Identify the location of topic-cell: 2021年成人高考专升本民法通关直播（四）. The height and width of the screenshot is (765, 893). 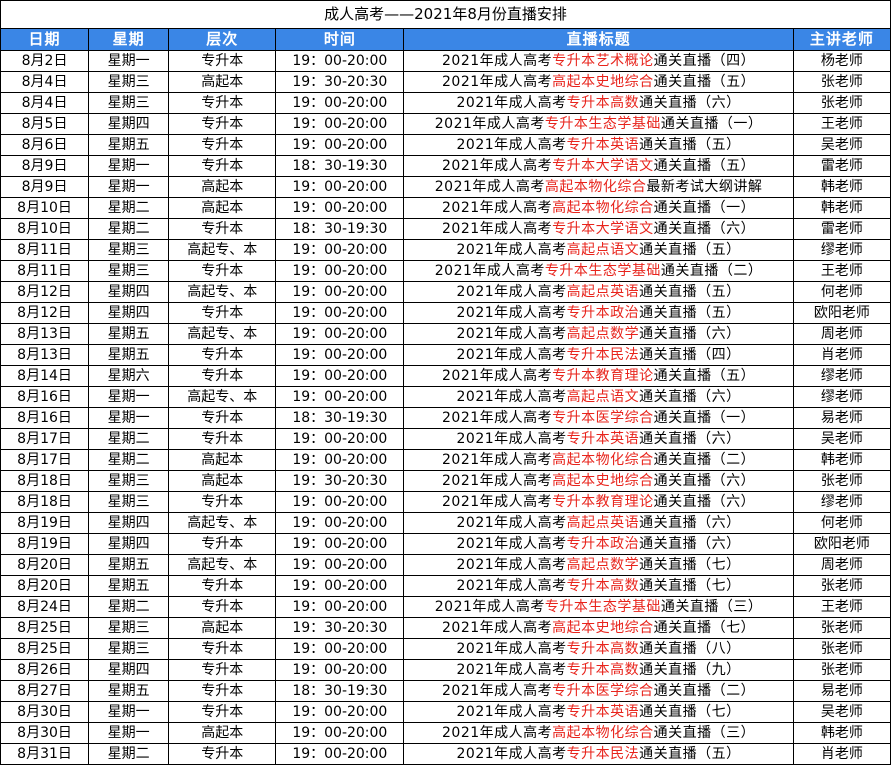
(598, 355).